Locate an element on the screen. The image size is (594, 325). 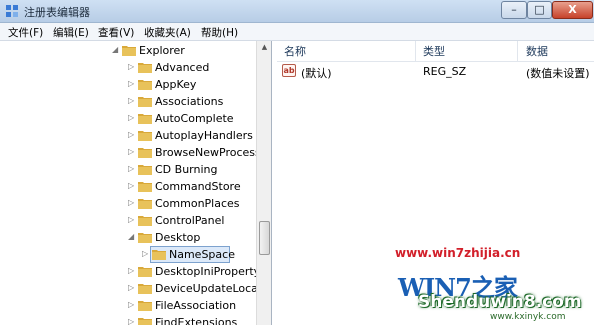
tree-node: ▷ AutoplayHandlers is located at coordinates (128, 135).